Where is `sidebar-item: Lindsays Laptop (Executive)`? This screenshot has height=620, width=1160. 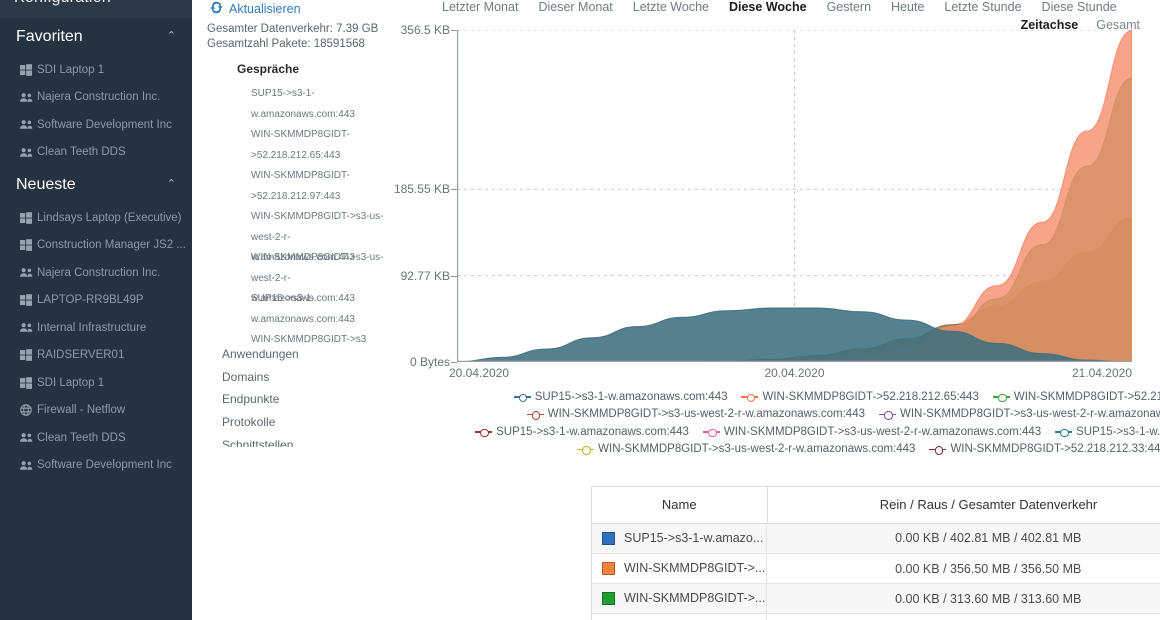 sidebar-item: Lindsays Laptop (Executive) is located at coordinates (96, 218).